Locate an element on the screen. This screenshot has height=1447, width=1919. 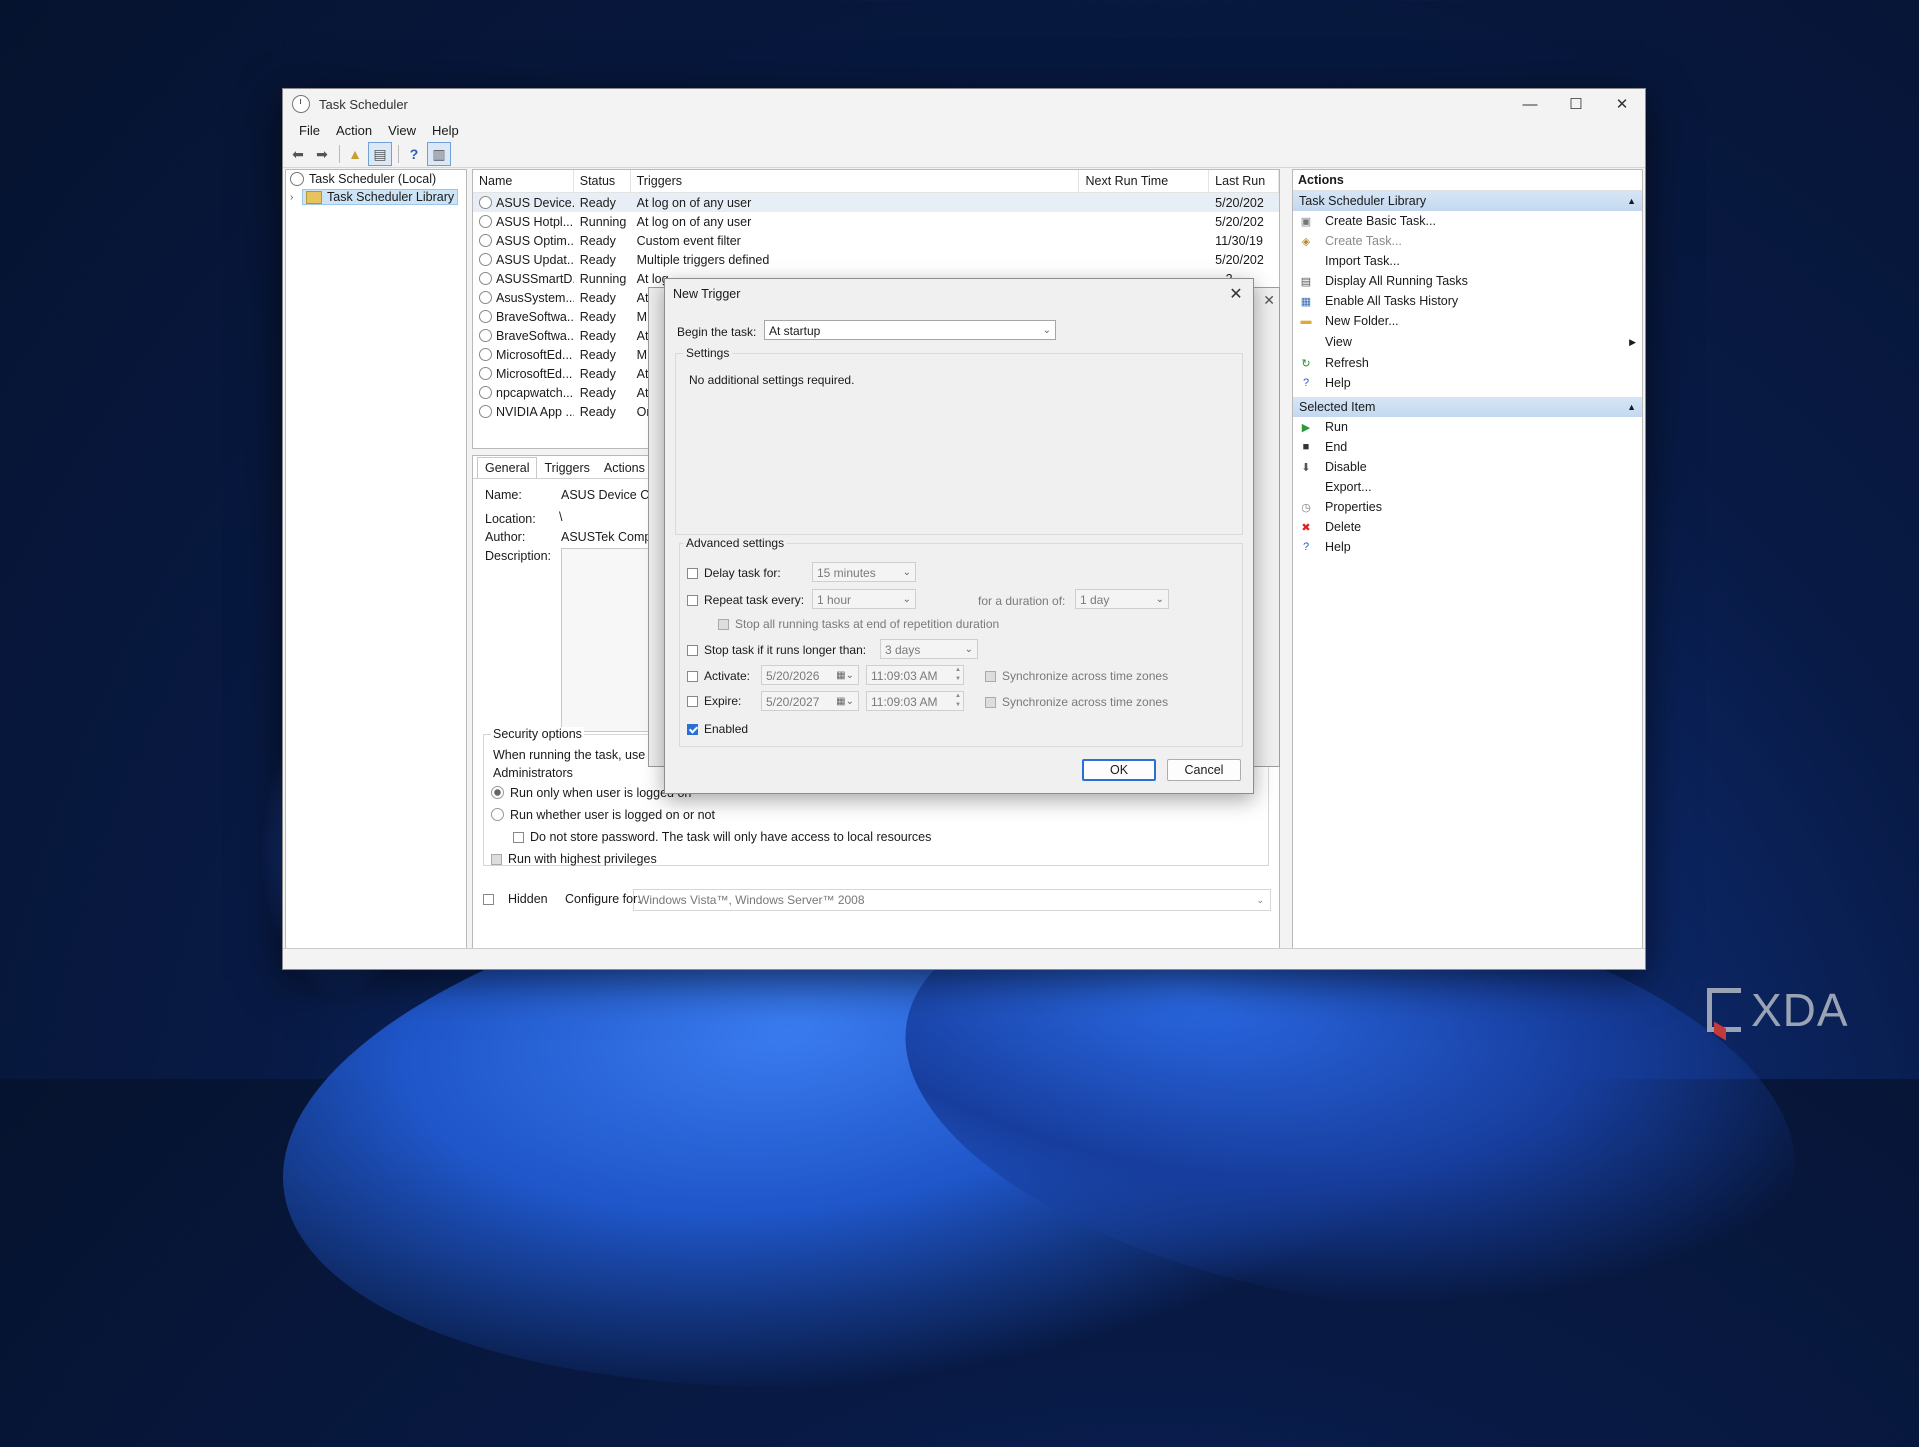
hidden-checkbox: Hidden is located at coordinates (515, 899).